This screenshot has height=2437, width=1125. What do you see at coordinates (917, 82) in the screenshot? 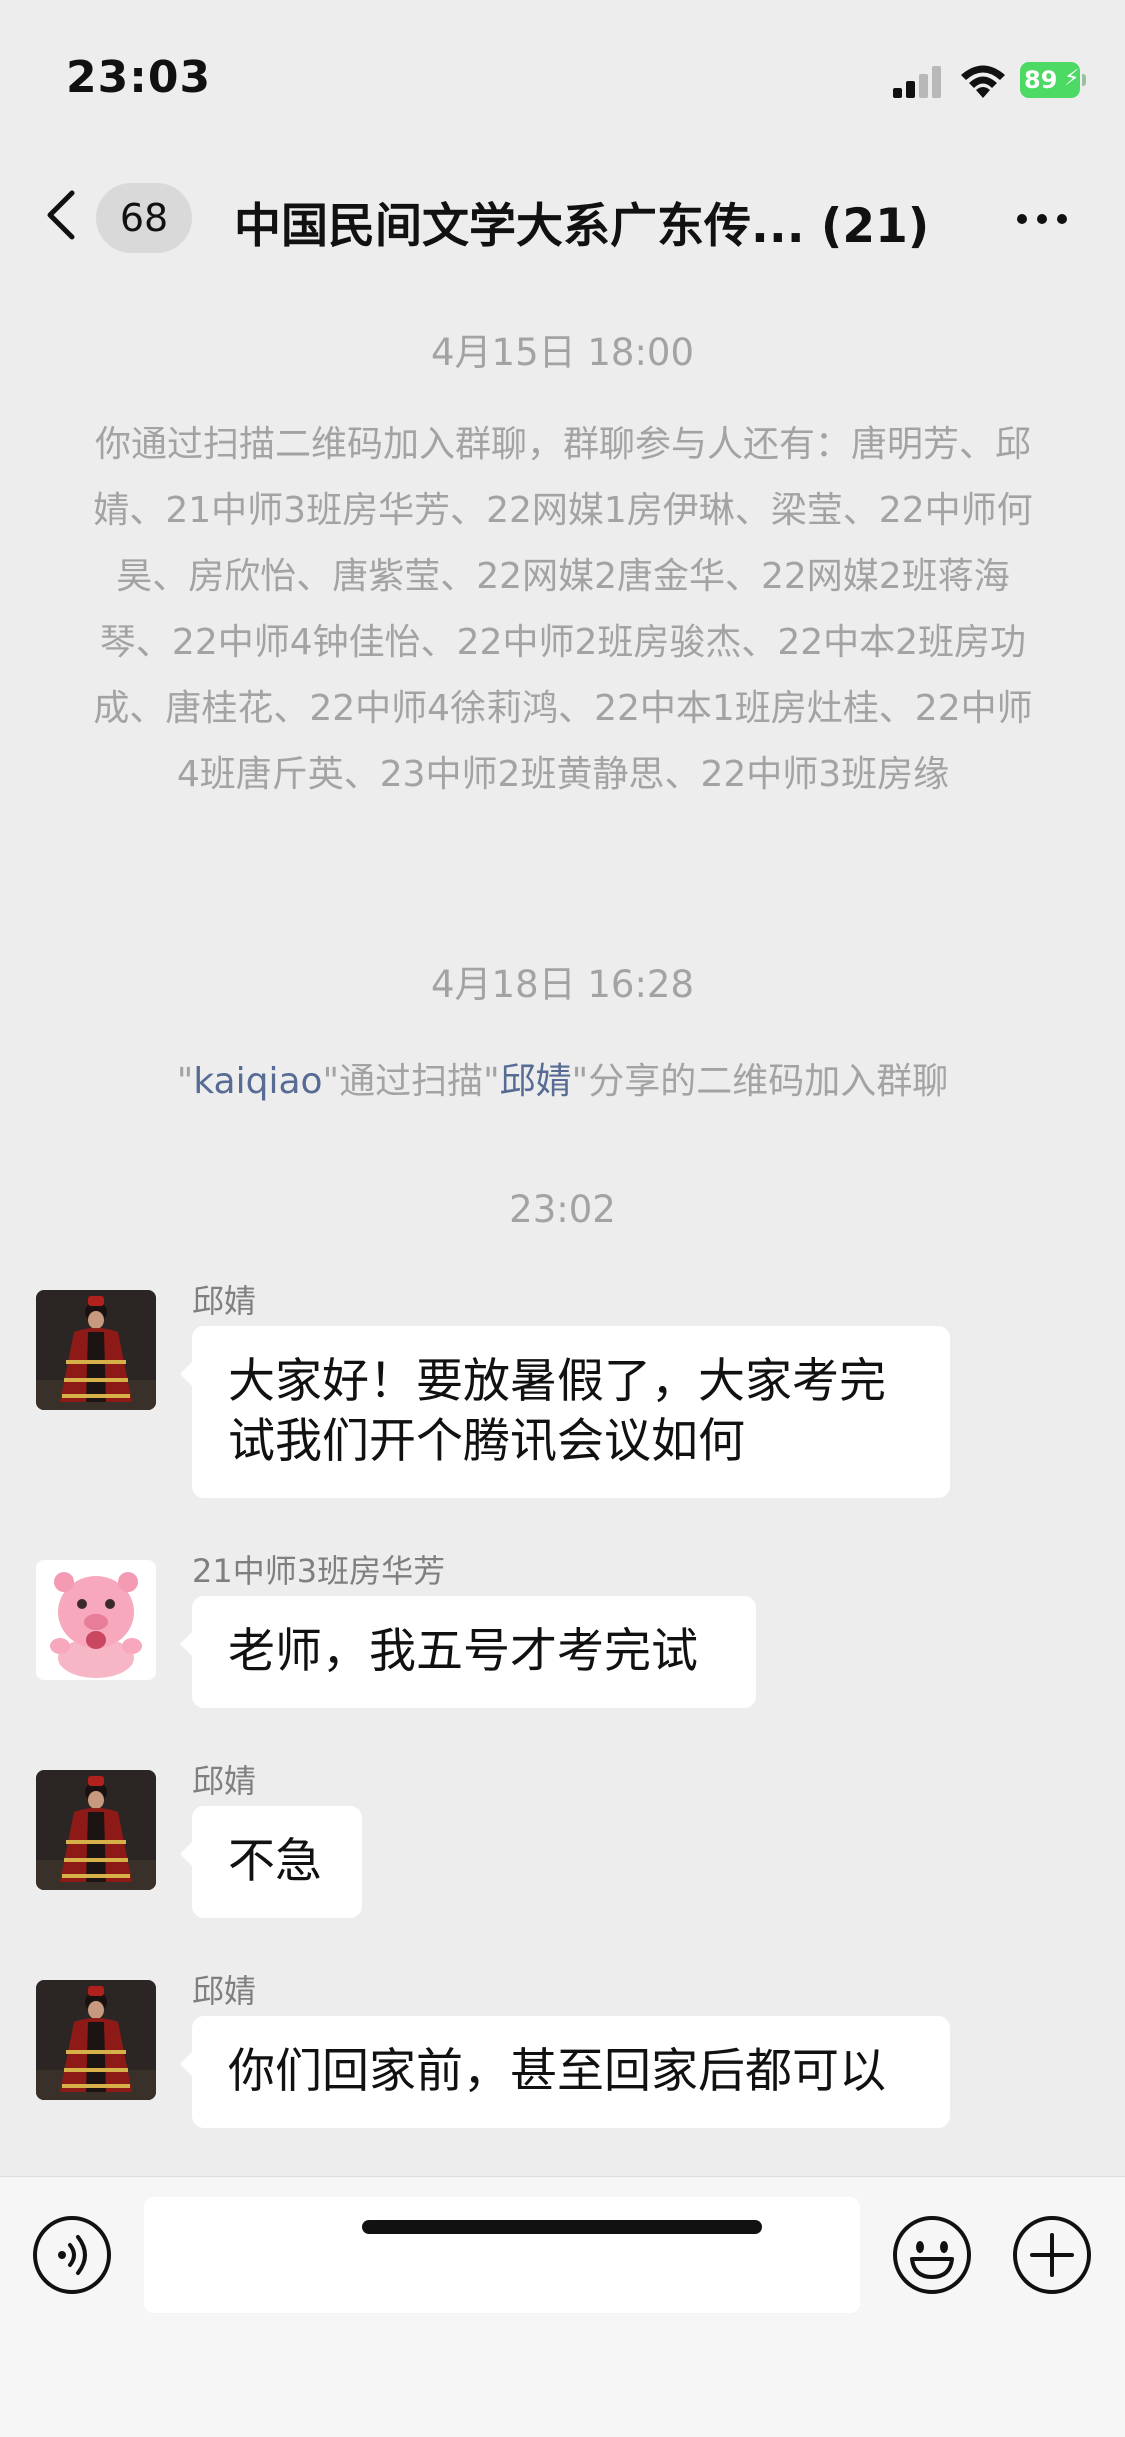
I see `cellular-signal-icon` at bounding box center [917, 82].